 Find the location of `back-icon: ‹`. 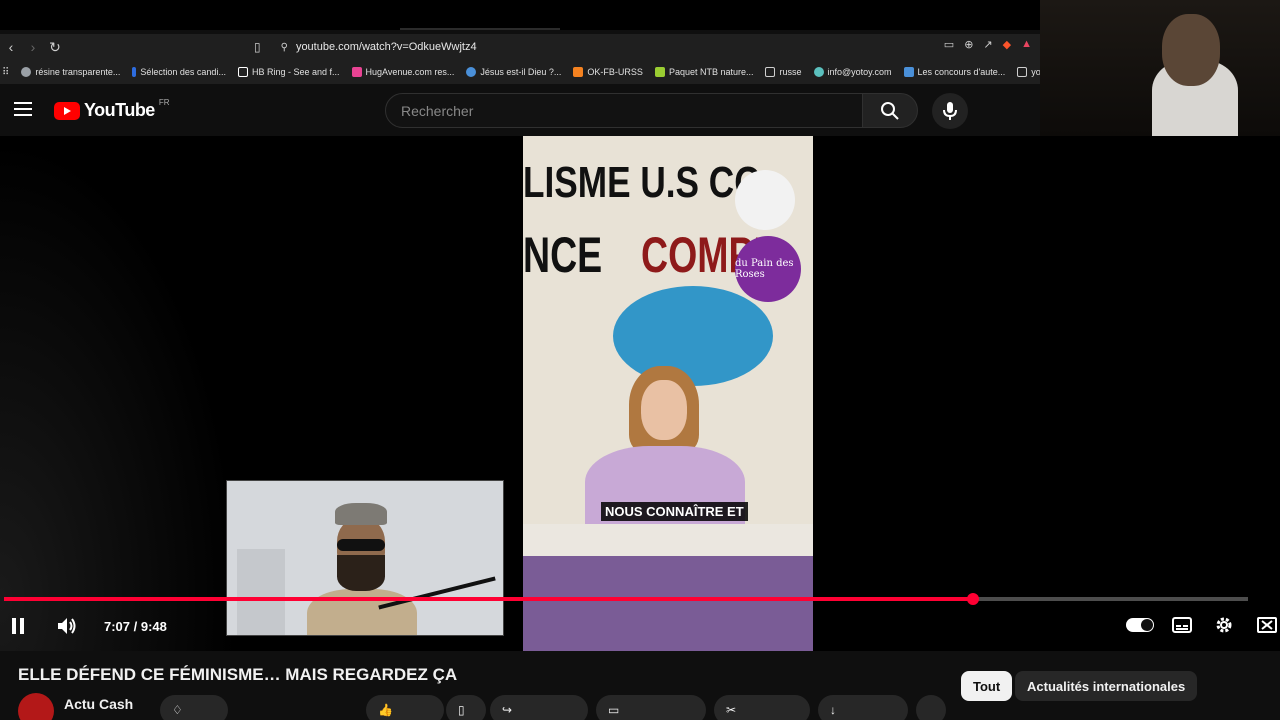

back-icon: ‹ is located at coordinates (11, 47).